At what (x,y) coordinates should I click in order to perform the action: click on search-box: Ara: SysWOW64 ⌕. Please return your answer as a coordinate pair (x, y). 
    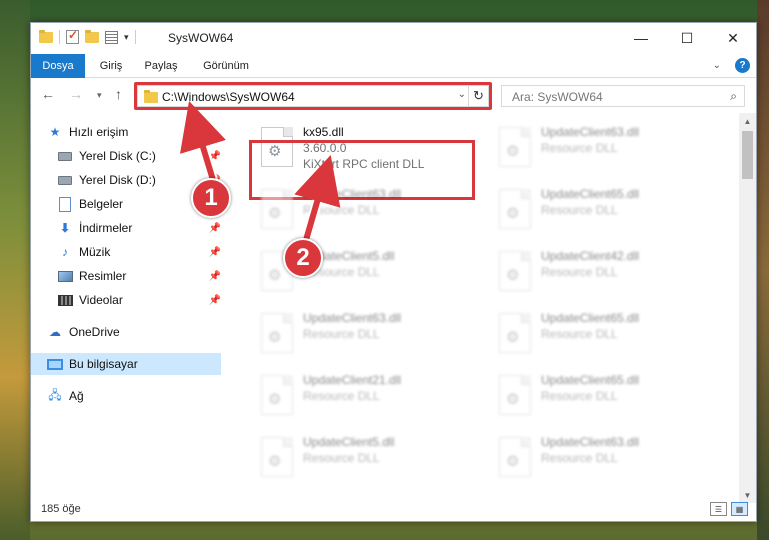
    Looking at the image, I should click on (623, 96).